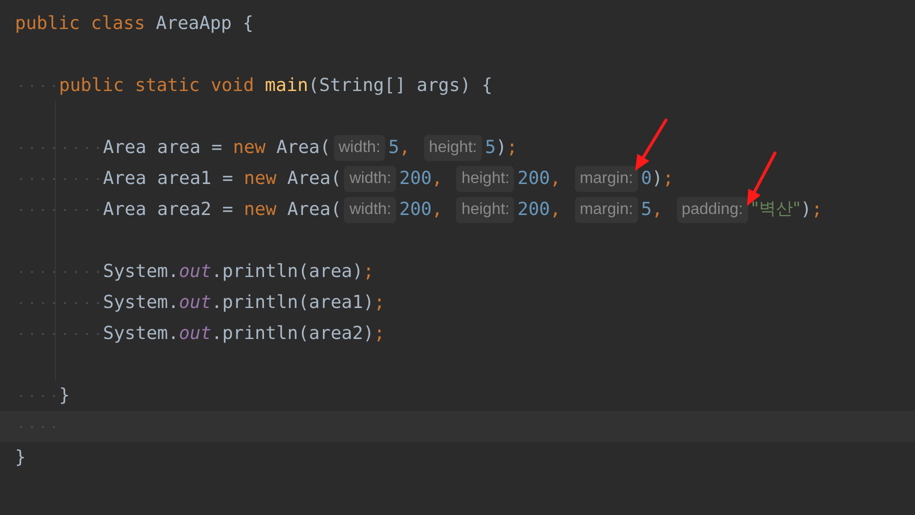  I want to click on code-text: AreaApp {, so click(205, 24).